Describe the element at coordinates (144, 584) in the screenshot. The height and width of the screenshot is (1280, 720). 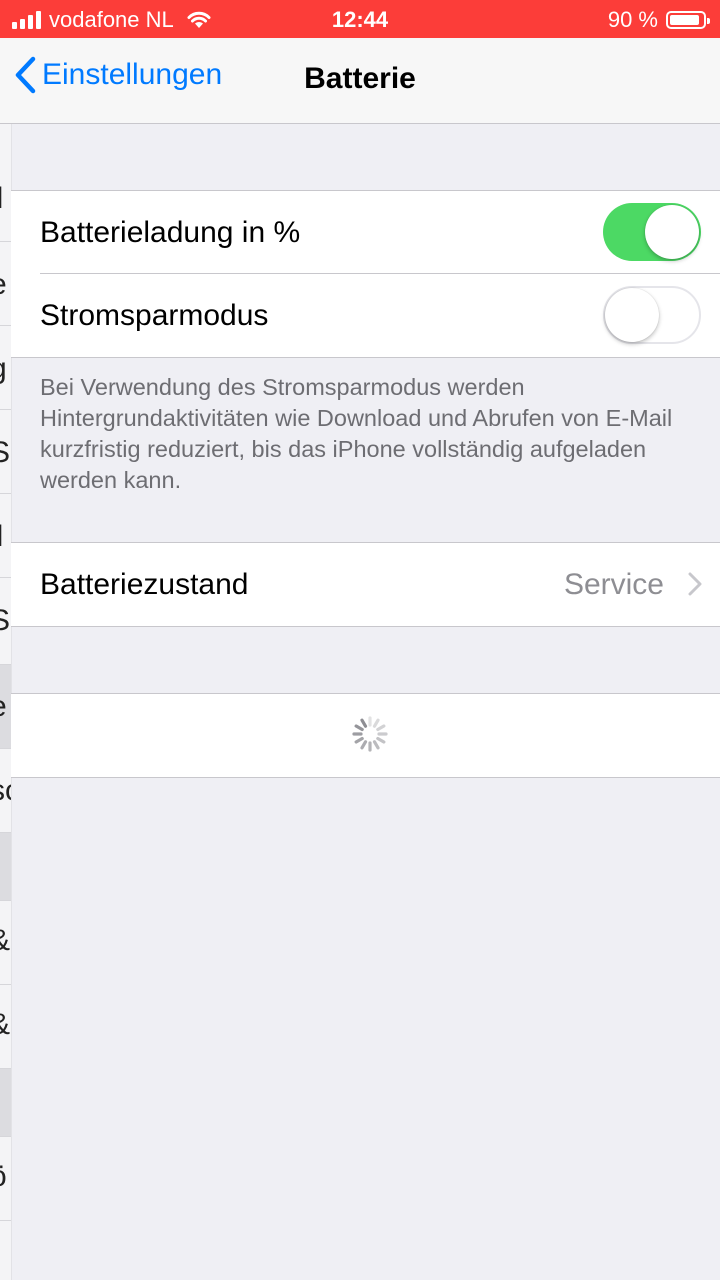
I see `battery-health-label: Batteriezustand` at that location.